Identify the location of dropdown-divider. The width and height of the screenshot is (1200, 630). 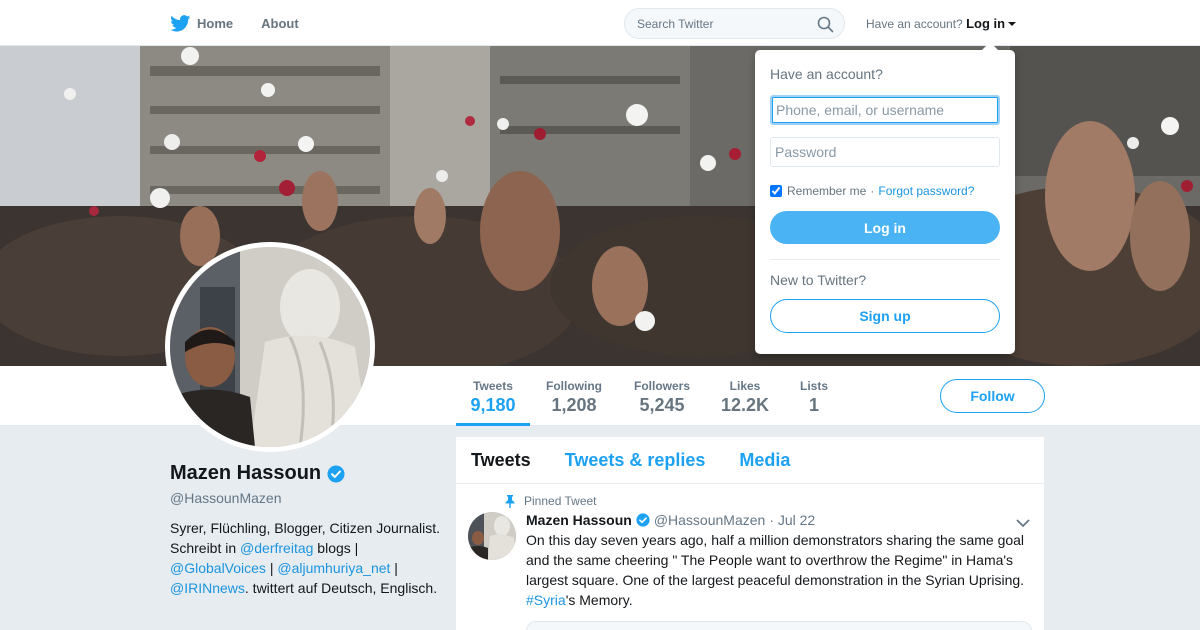
(885, 259).